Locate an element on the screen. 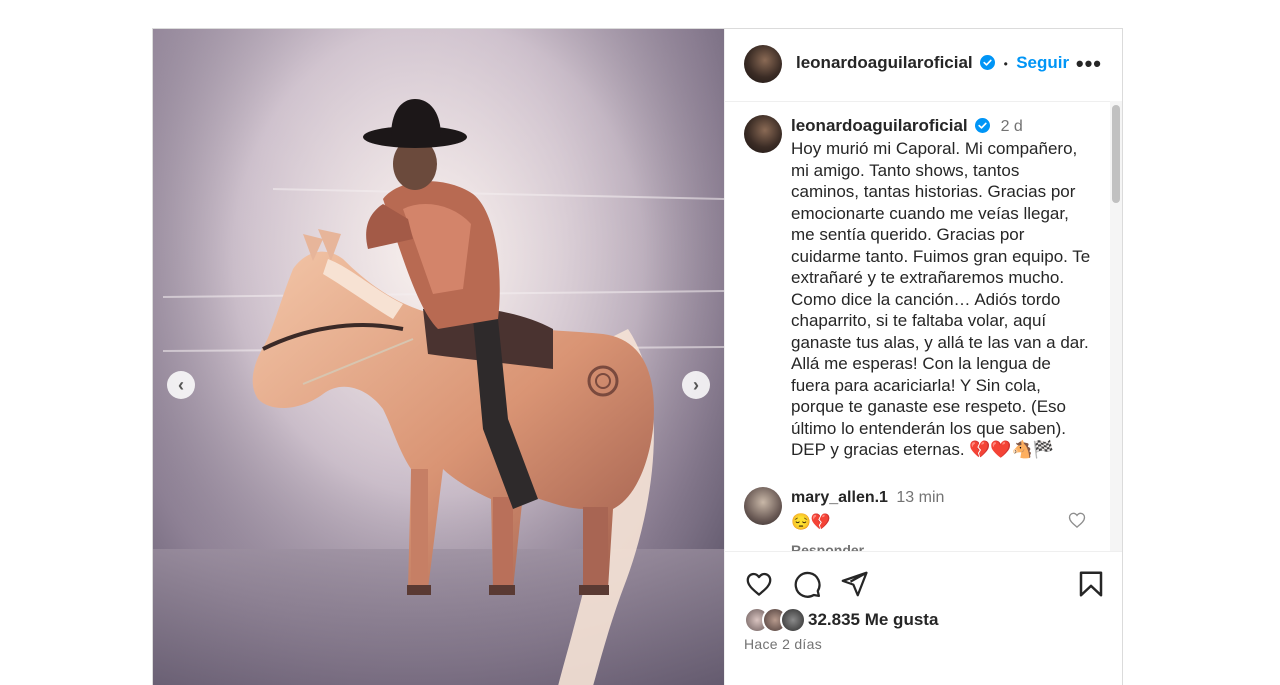  chevron-left-icon: ‹ is located at coordinates (181, 385).